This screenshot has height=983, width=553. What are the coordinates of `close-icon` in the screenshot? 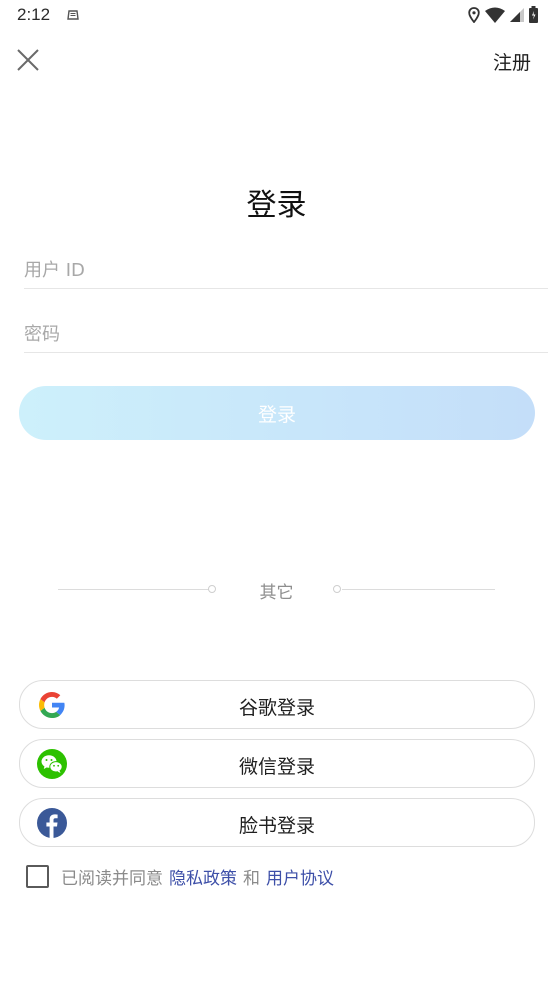 It's located at (28, 63).